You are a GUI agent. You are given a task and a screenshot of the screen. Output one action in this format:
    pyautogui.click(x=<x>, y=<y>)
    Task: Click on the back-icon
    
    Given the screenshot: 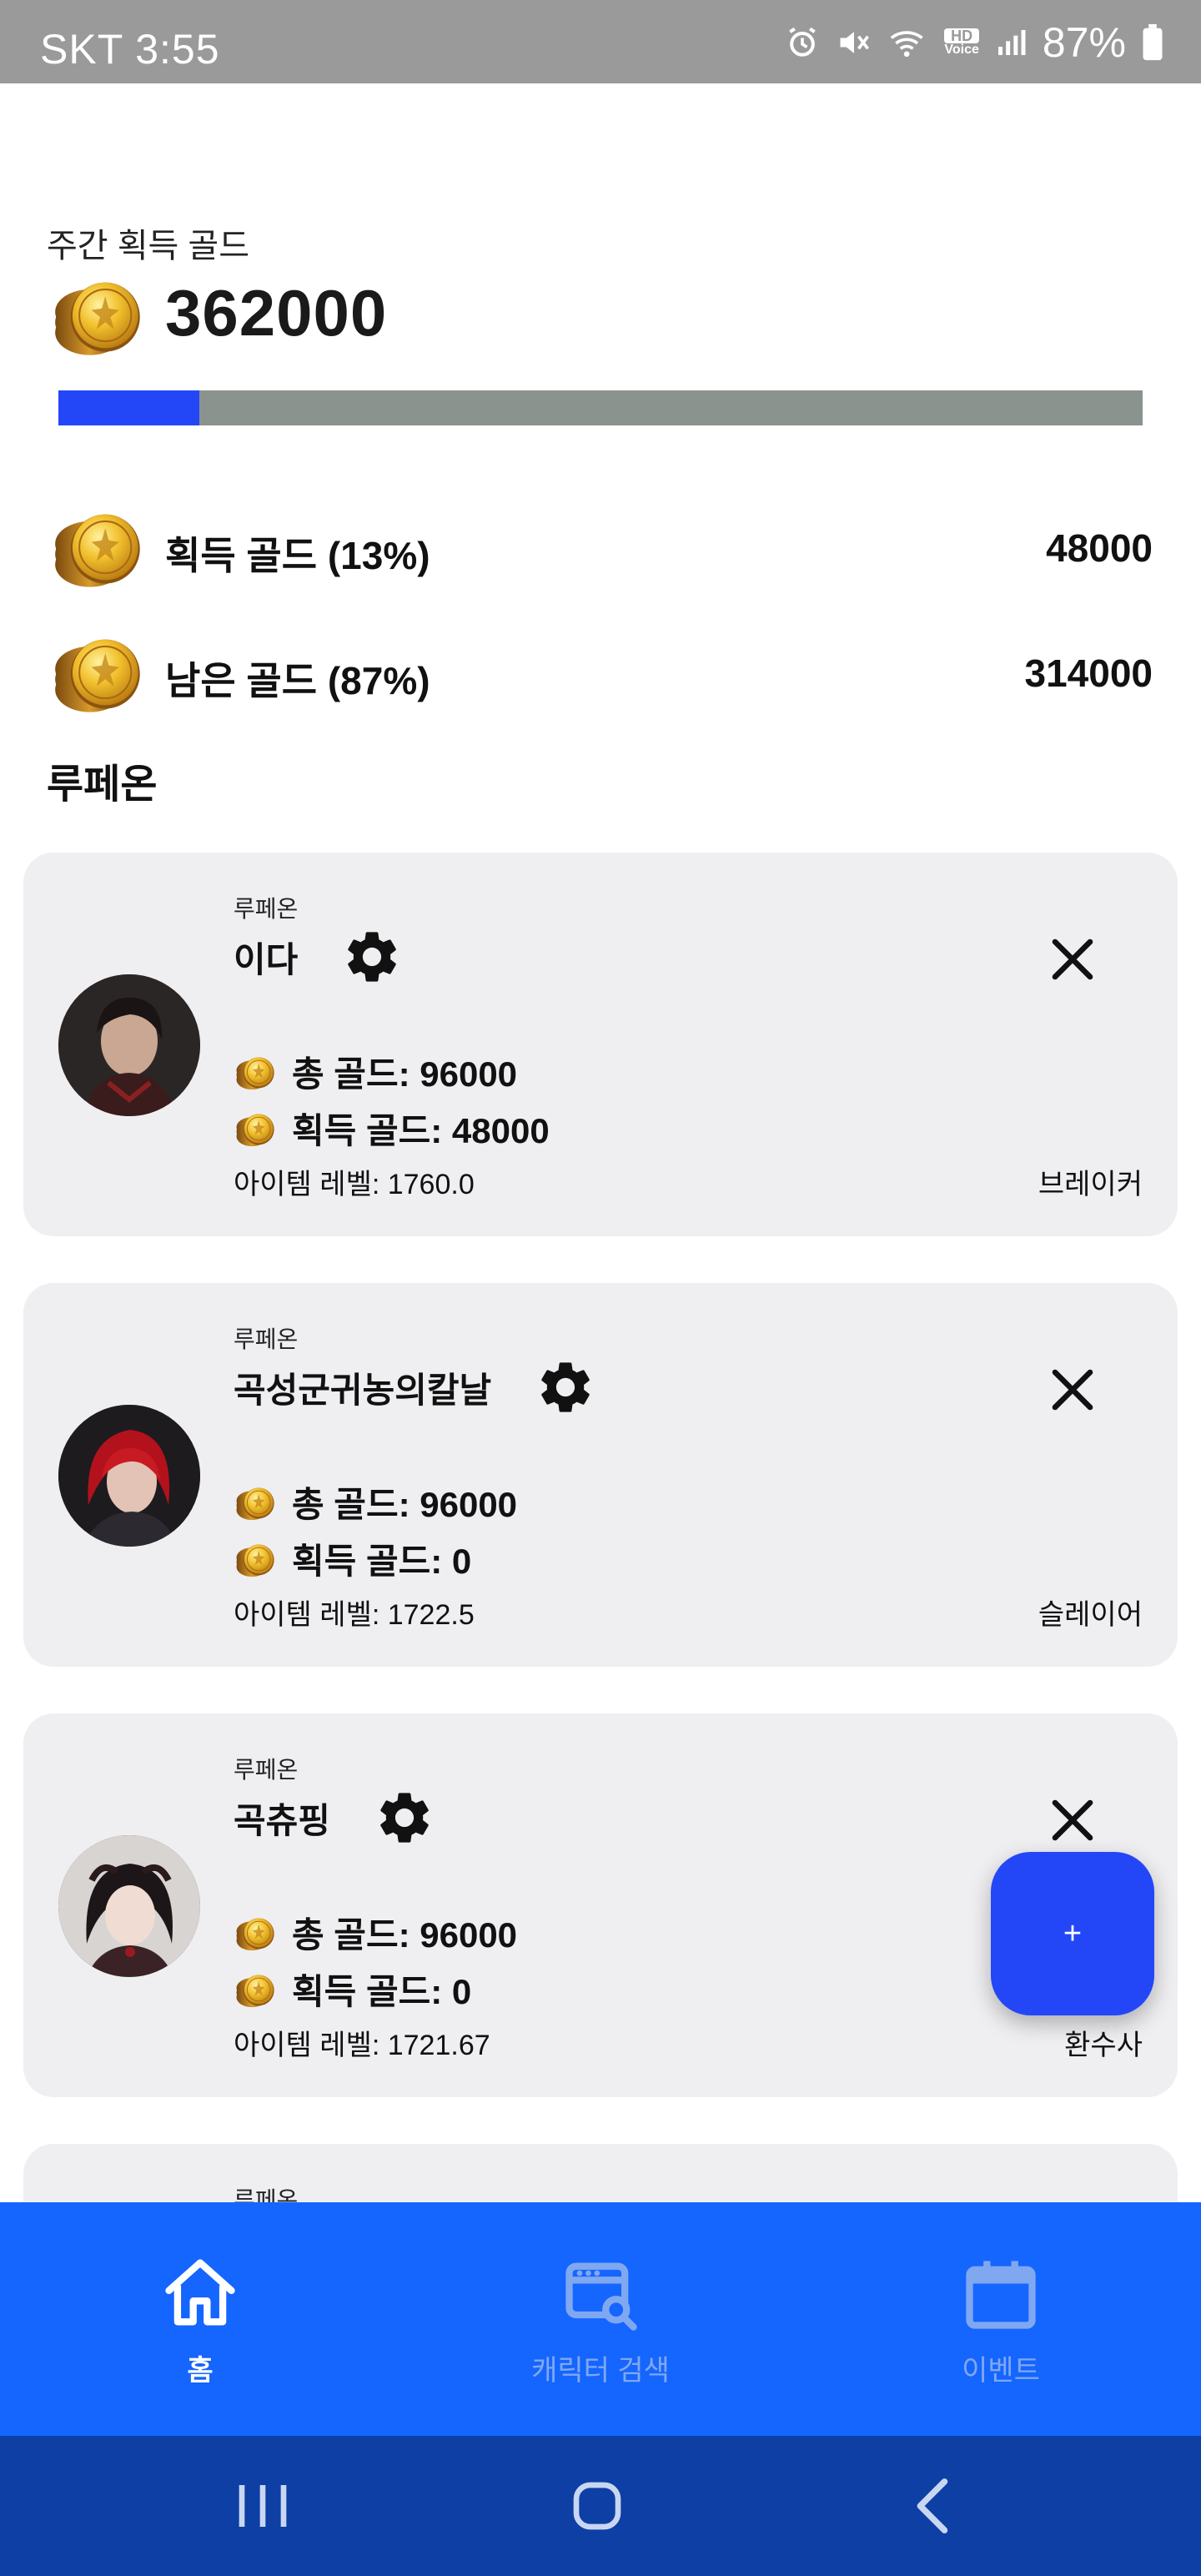 What is the action you would take?
    pyautogui.click(x=934, y=2506)
    